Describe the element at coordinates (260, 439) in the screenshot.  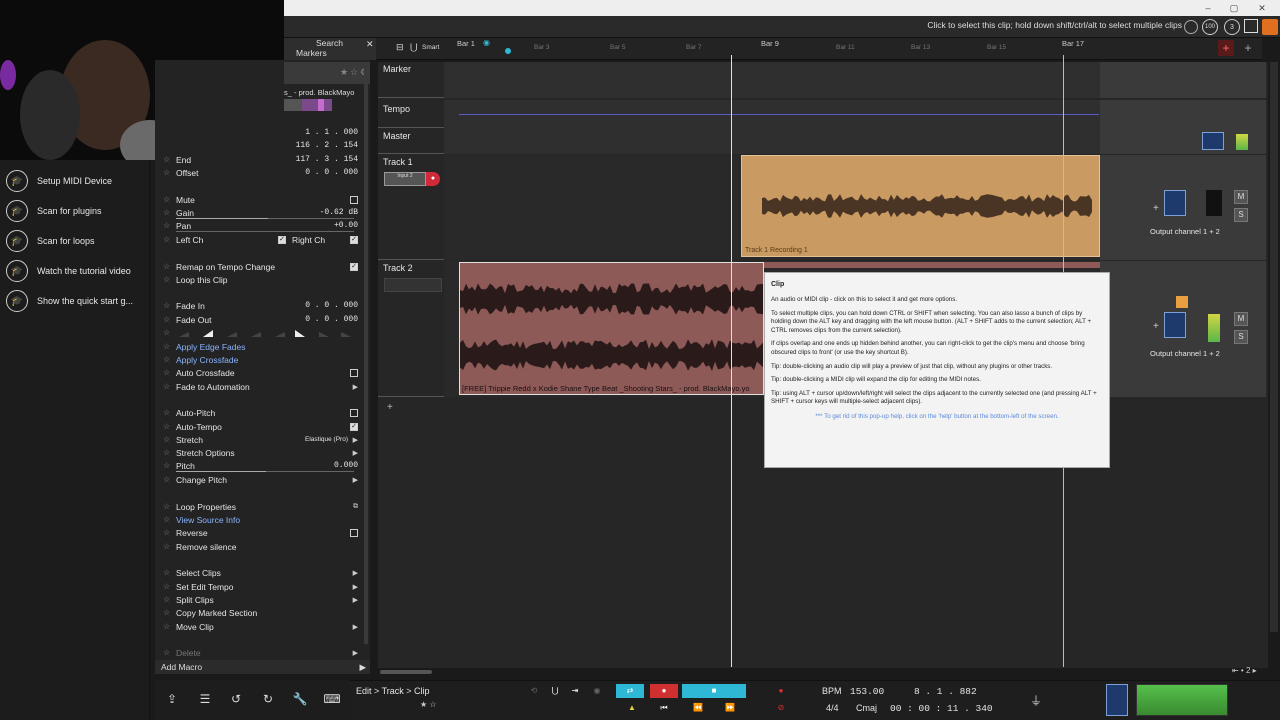
I see `stretch-row: ☆ Stretch Elastique (Pro) ▶` at that location.